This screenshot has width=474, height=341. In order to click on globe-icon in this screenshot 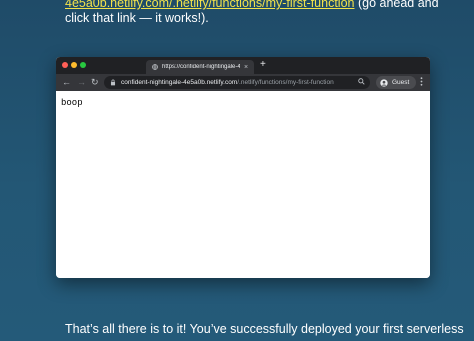, I will do `click(155, 67)`.